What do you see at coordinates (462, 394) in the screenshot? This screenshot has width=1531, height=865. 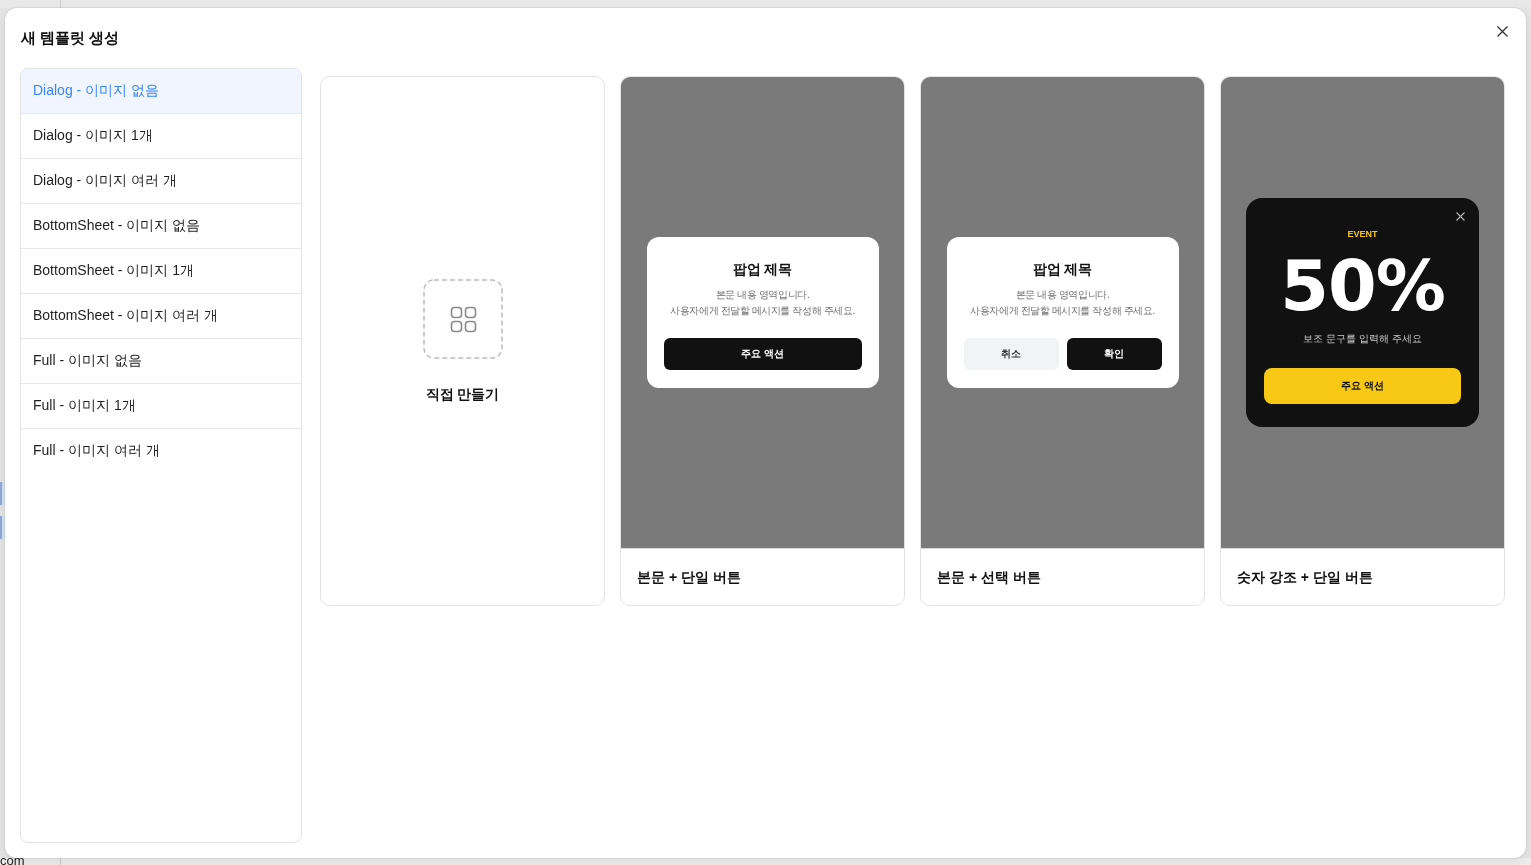 I see `card-label: 직접 만들기` at bounding box center [462, 394].